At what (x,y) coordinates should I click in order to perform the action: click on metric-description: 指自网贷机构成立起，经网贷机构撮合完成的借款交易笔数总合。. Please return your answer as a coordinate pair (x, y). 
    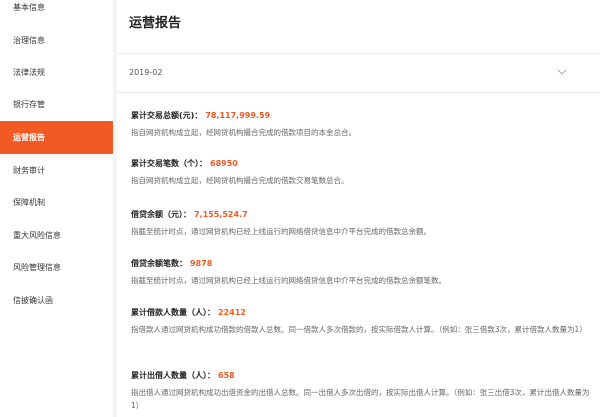
    Looking at the image, I should click on (240, 180).